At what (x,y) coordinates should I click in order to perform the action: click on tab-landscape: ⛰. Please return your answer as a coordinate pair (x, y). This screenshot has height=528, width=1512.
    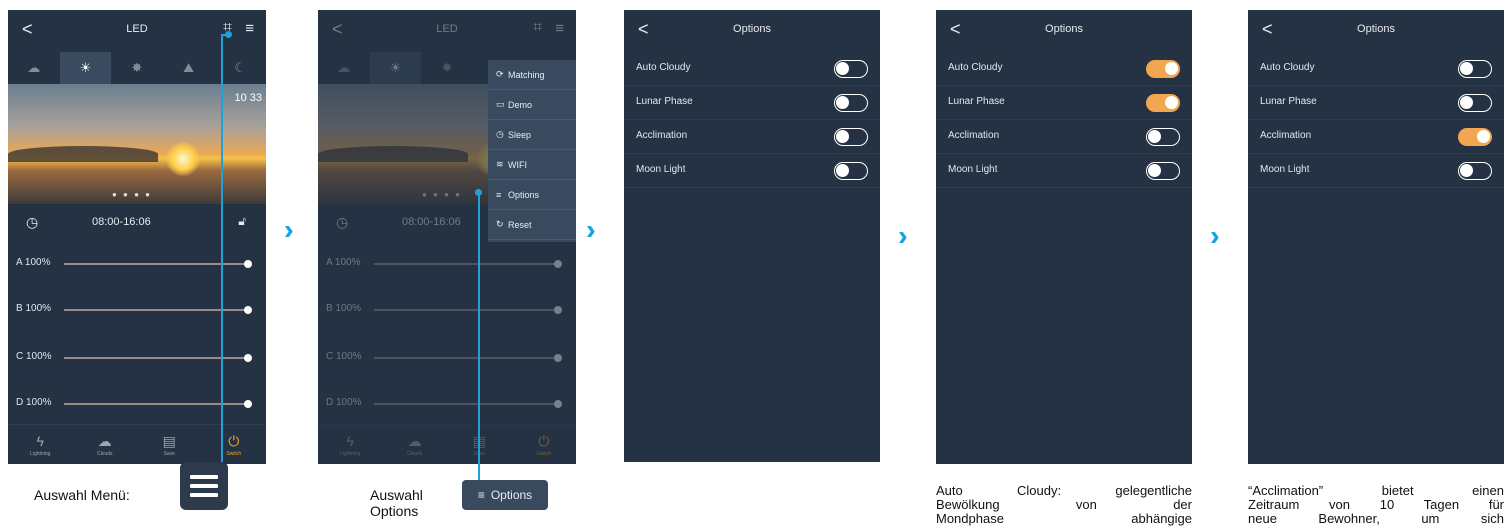
    Looking at the image, I should click on (189, 68).